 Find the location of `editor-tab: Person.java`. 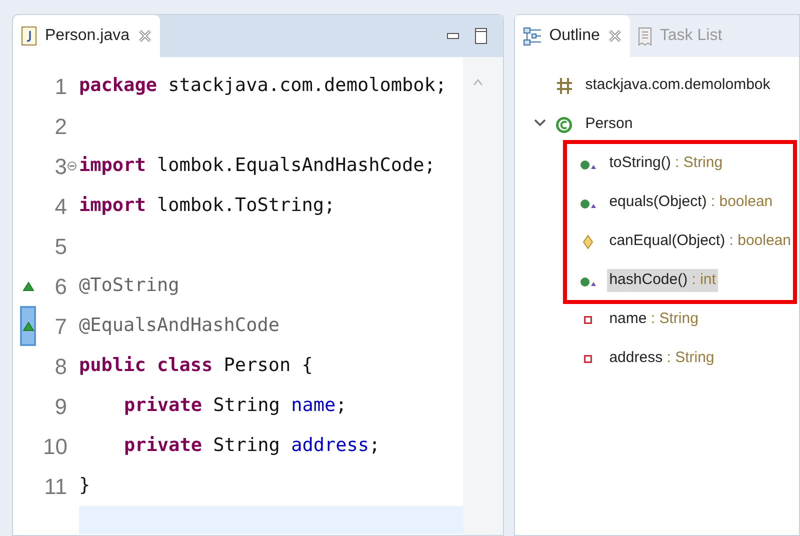

editor-tab: Person.java is located at coordinates (86, 36).